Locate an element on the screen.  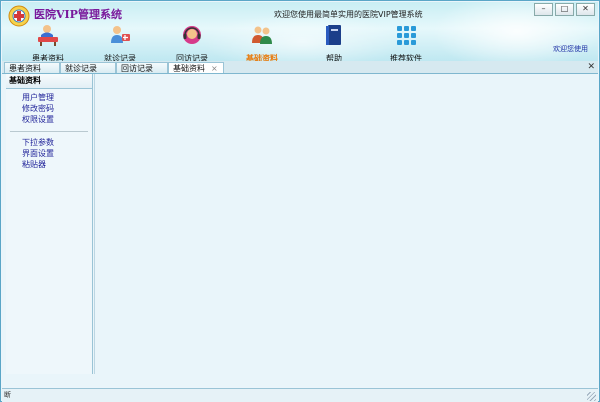
nav-permissions: 权限设置 is located at coordinates (49, 119).